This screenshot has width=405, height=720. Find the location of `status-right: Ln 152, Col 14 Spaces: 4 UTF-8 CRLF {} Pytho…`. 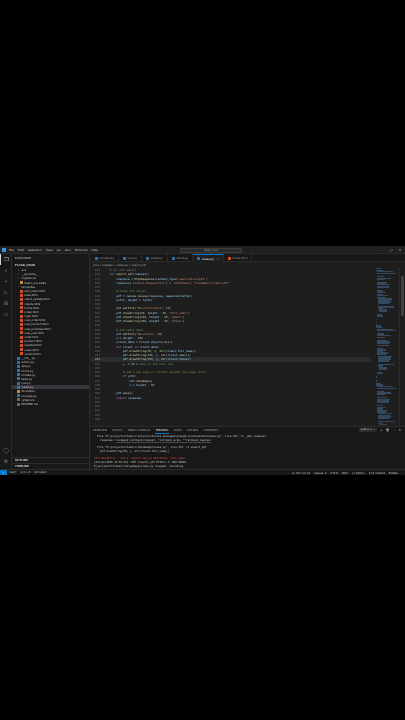

status-right: Ln 152, Col 14 Spaces: 4 UTF-8 CRLF {} Pytho… is located at coordinates (347, 472).